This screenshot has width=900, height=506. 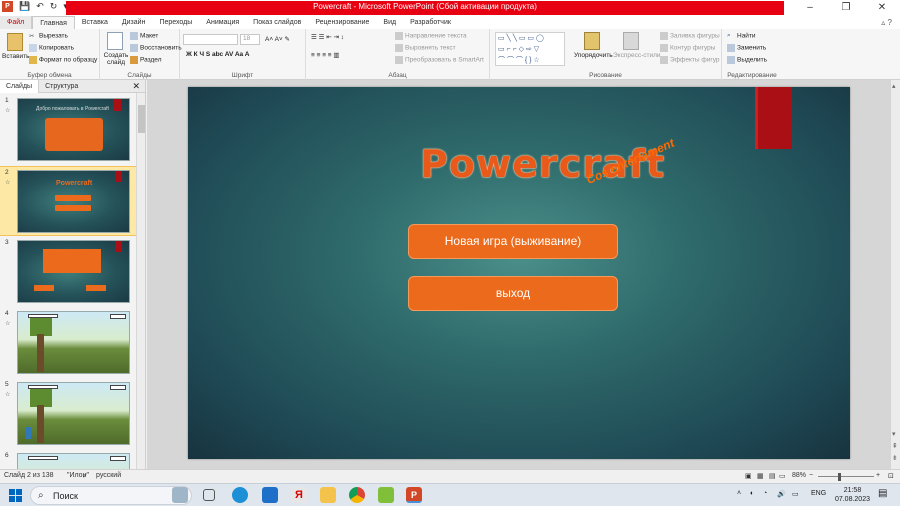 I want to click on close-panel-icon: ✕, so click(x=136, y=86).